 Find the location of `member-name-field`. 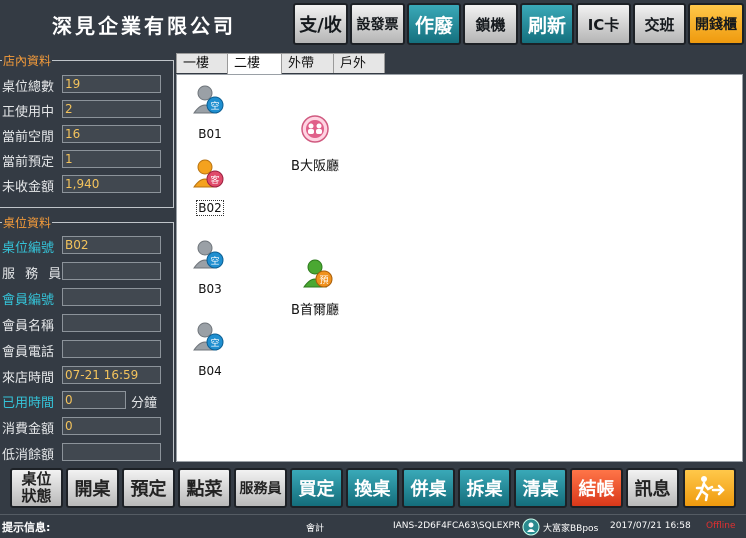

member-name-field is located at coordinates (111, 323).